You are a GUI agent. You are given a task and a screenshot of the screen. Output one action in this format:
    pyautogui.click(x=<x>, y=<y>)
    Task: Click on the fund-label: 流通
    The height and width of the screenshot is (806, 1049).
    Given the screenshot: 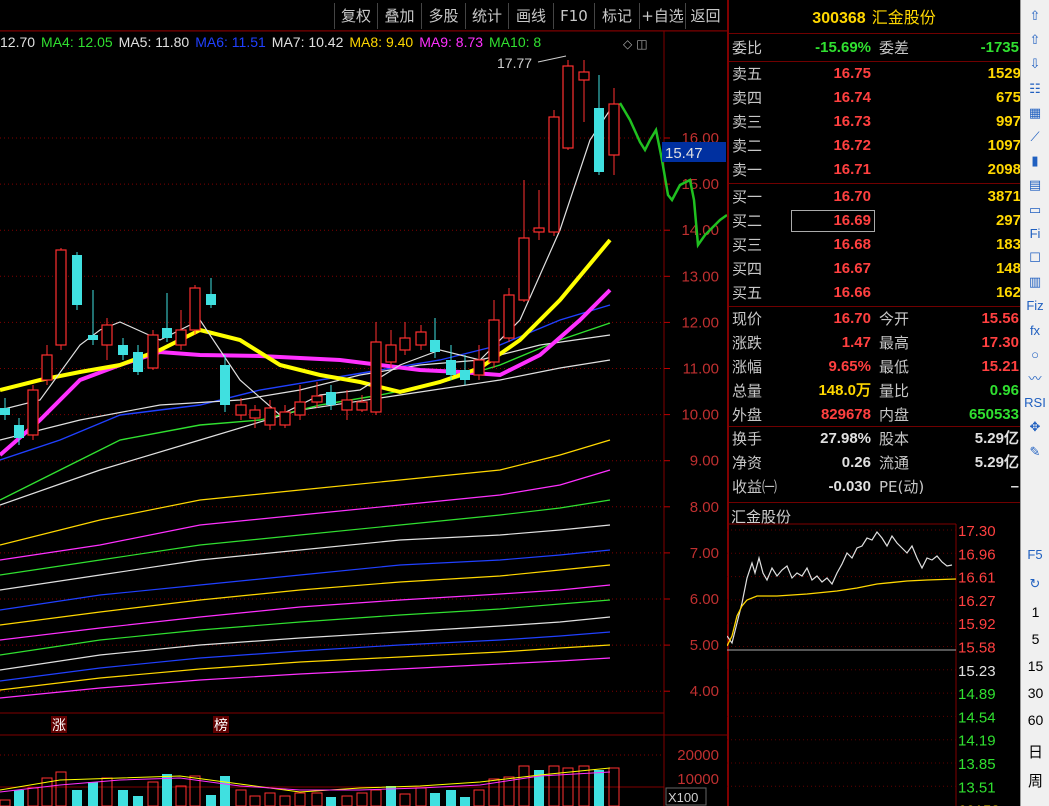 What is the action you would take?
    pyautogui.click(x=894, y=463)
    